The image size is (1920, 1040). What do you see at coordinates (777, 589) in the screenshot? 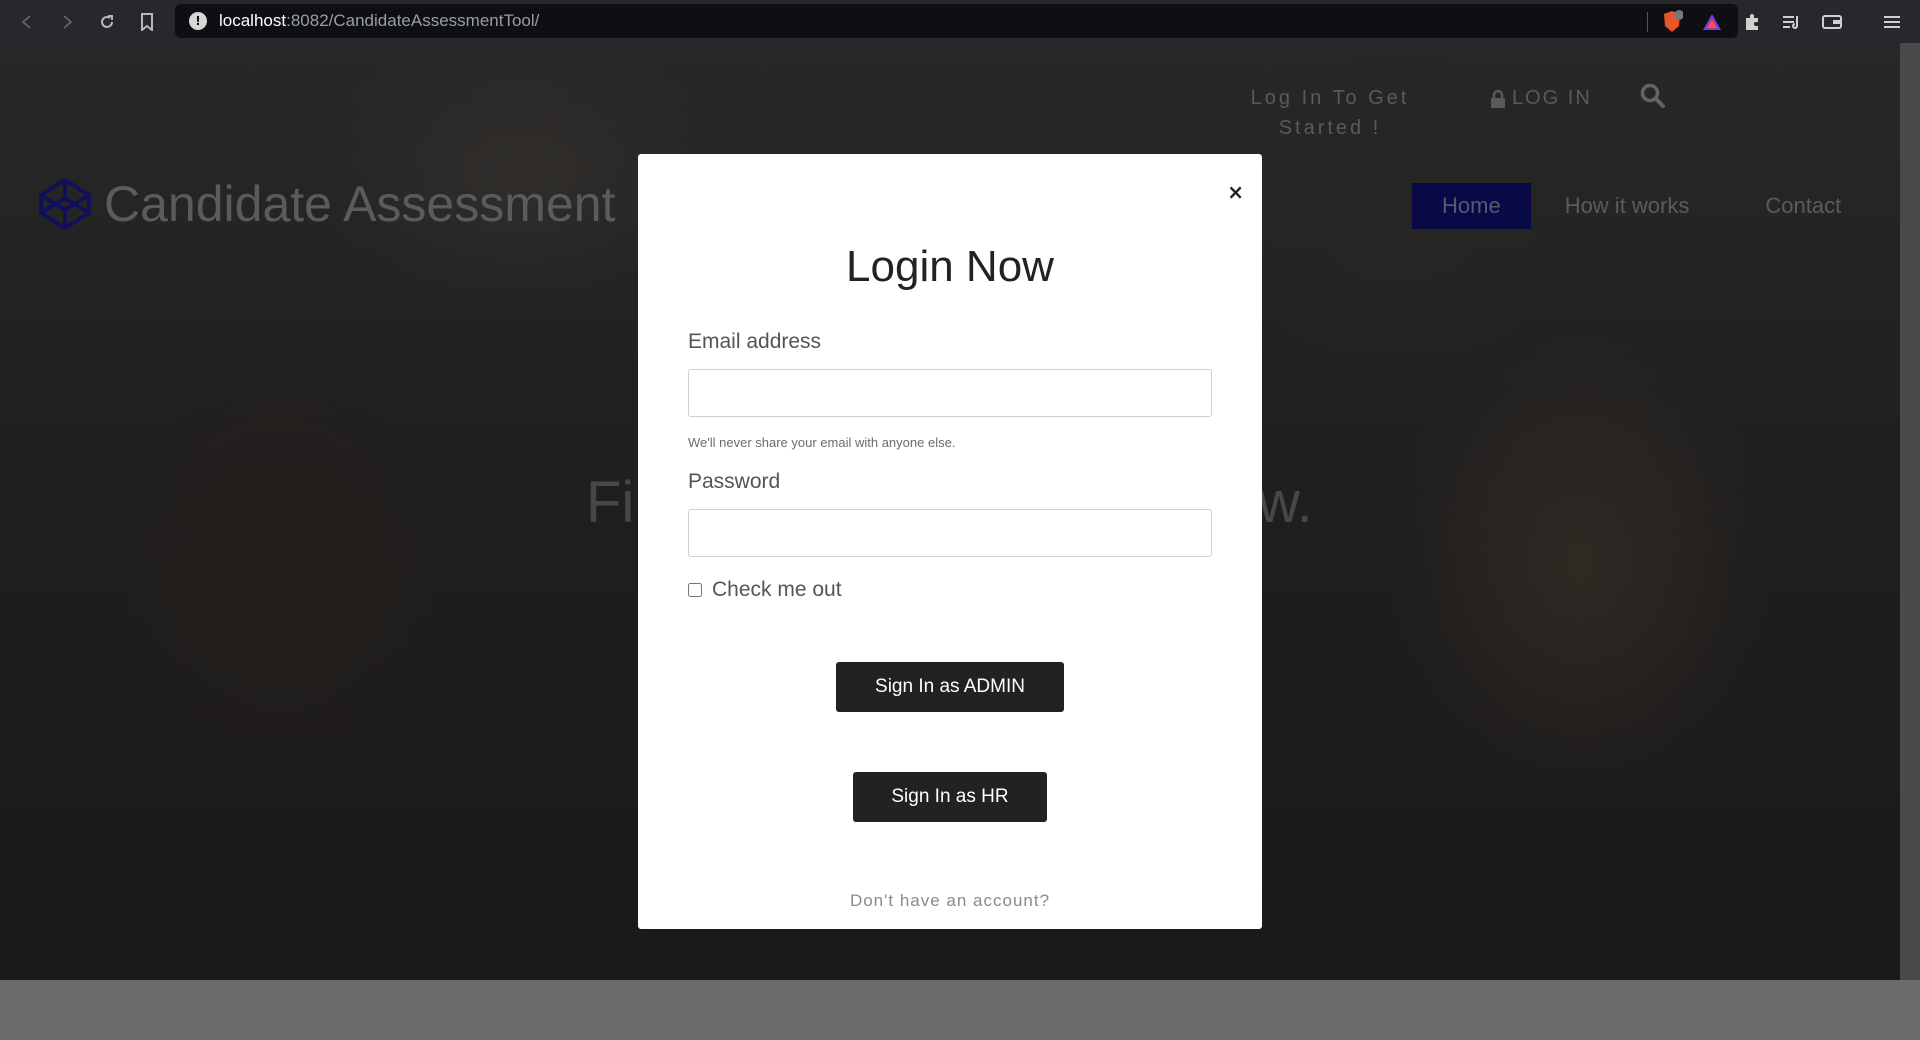
I see `check-me-out-label: Check me out` at bounding box center [777, 589].